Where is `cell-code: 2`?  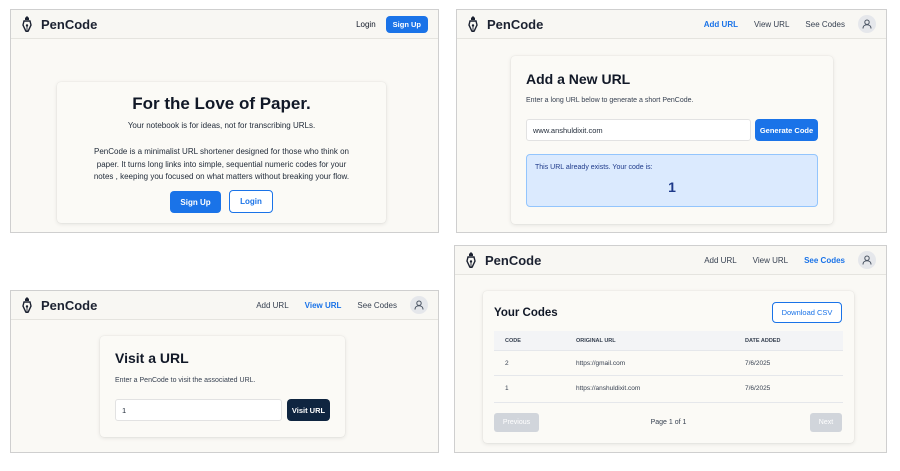 cell-code: 2 is located at coordinates (507, 363).